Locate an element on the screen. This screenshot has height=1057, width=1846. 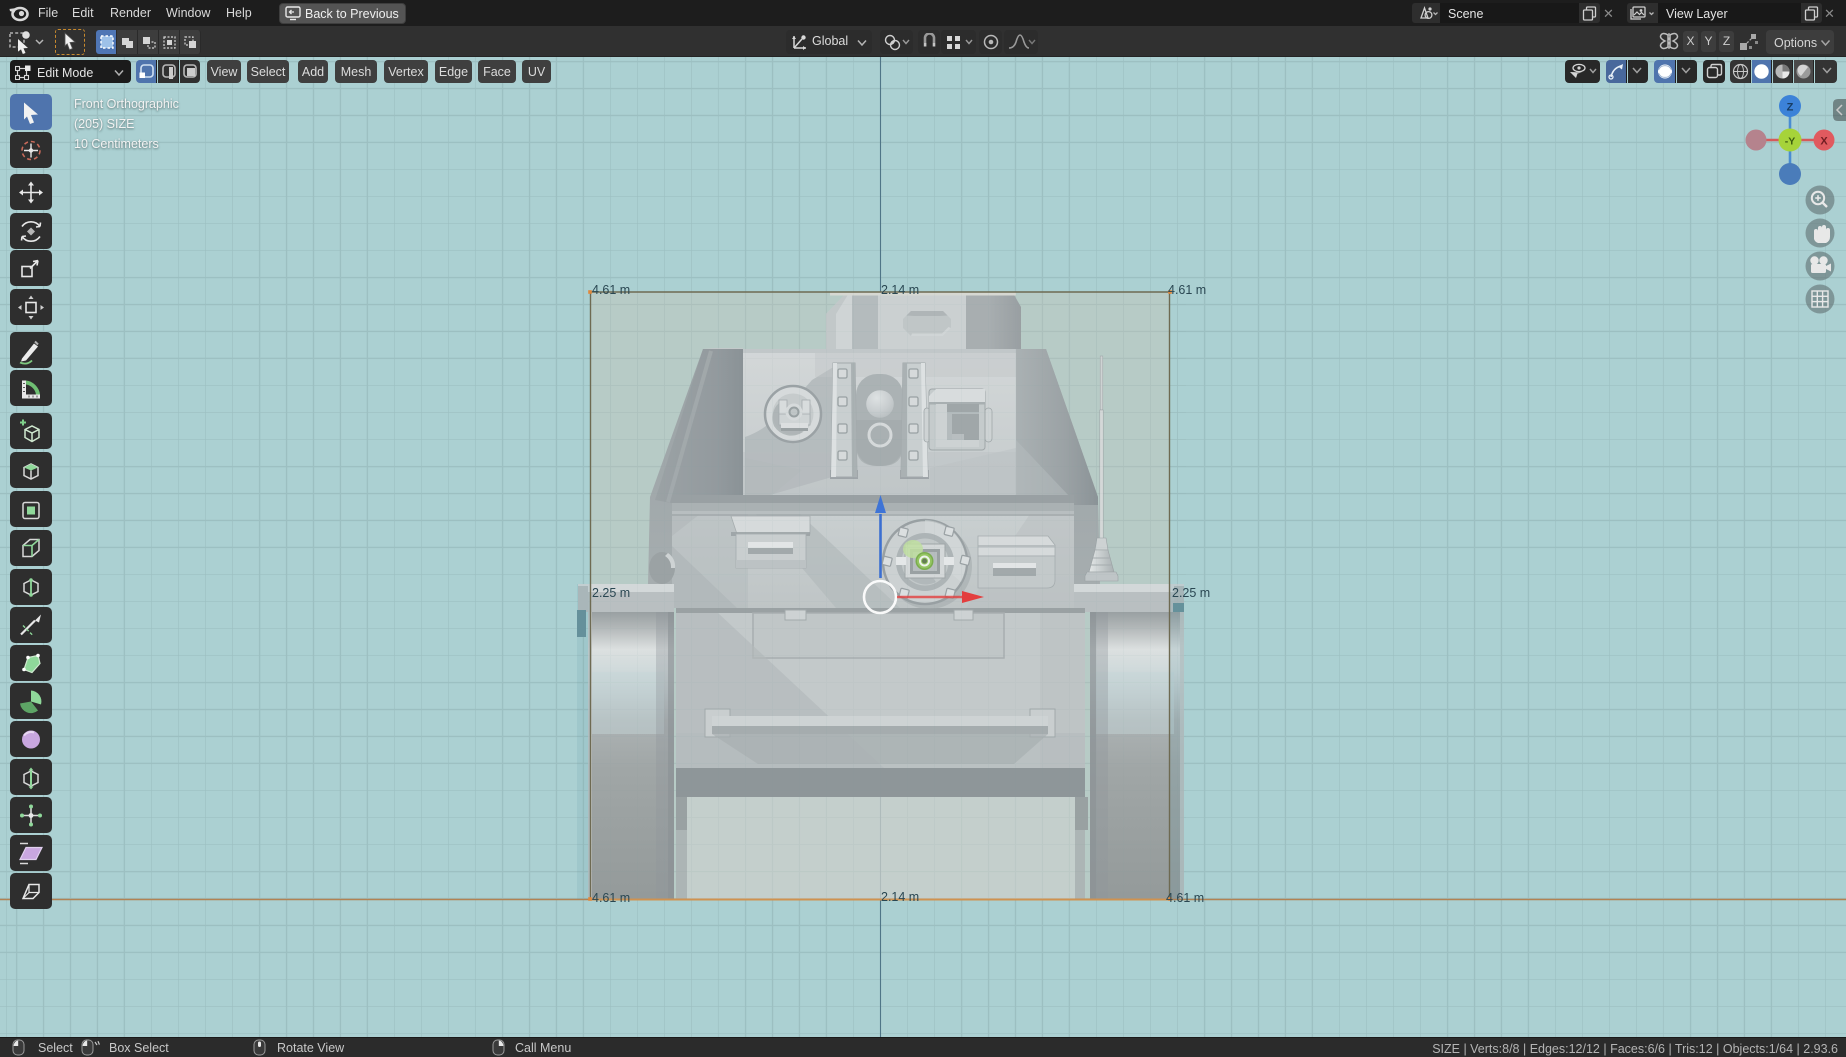
svg-text: -Y is located at coordinates (1790, 142).